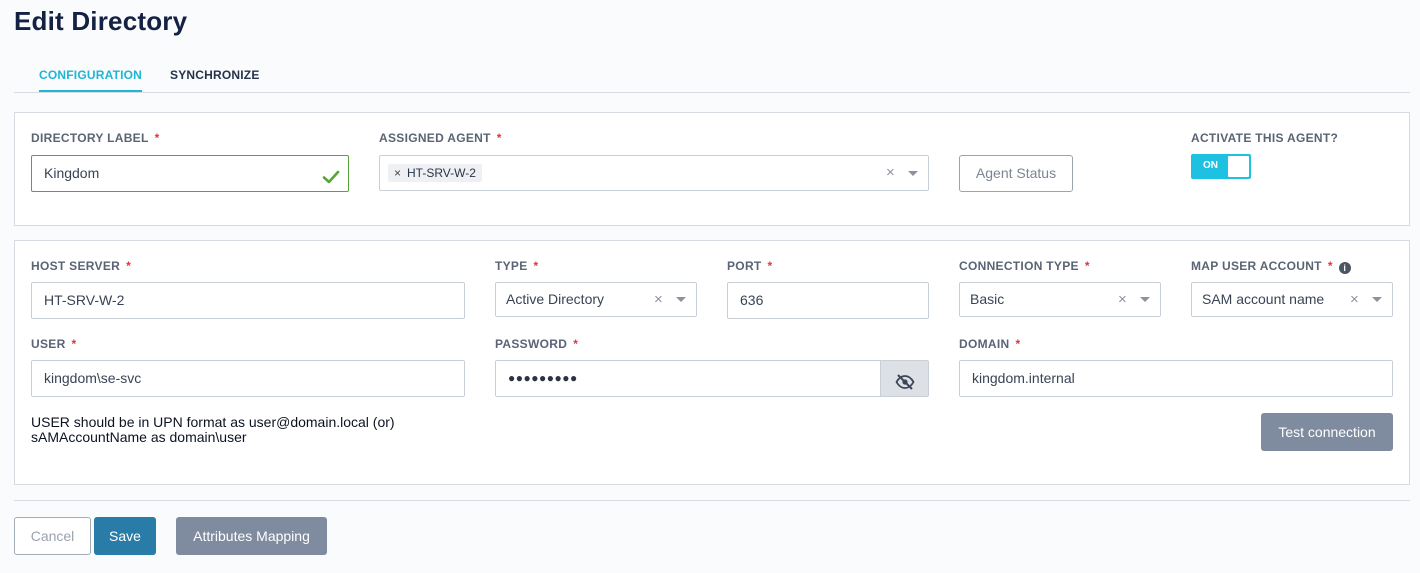 The width and height of the screenshot is (1420, 573). I want to click on port-label: PORT *, so click(750, 266).